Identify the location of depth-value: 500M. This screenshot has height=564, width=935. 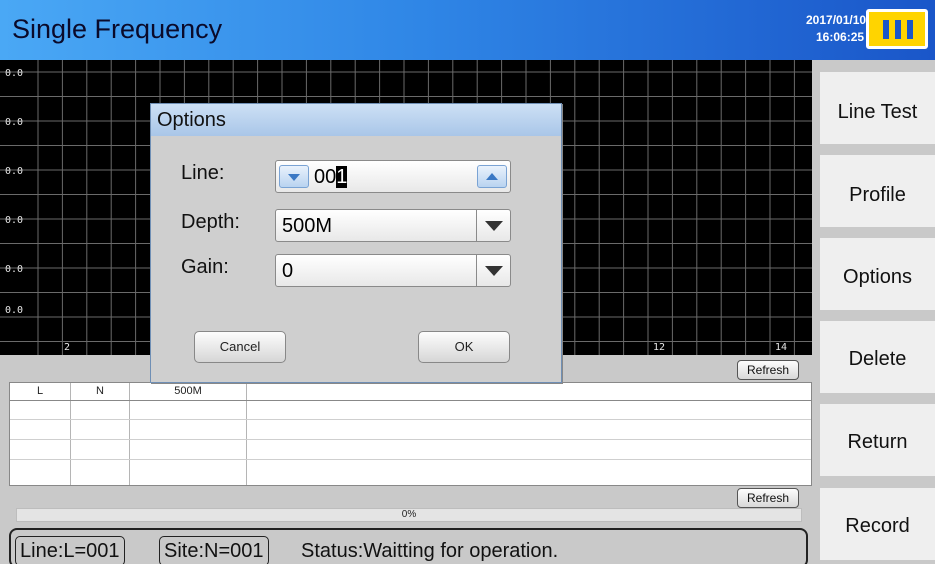
(307, 226).